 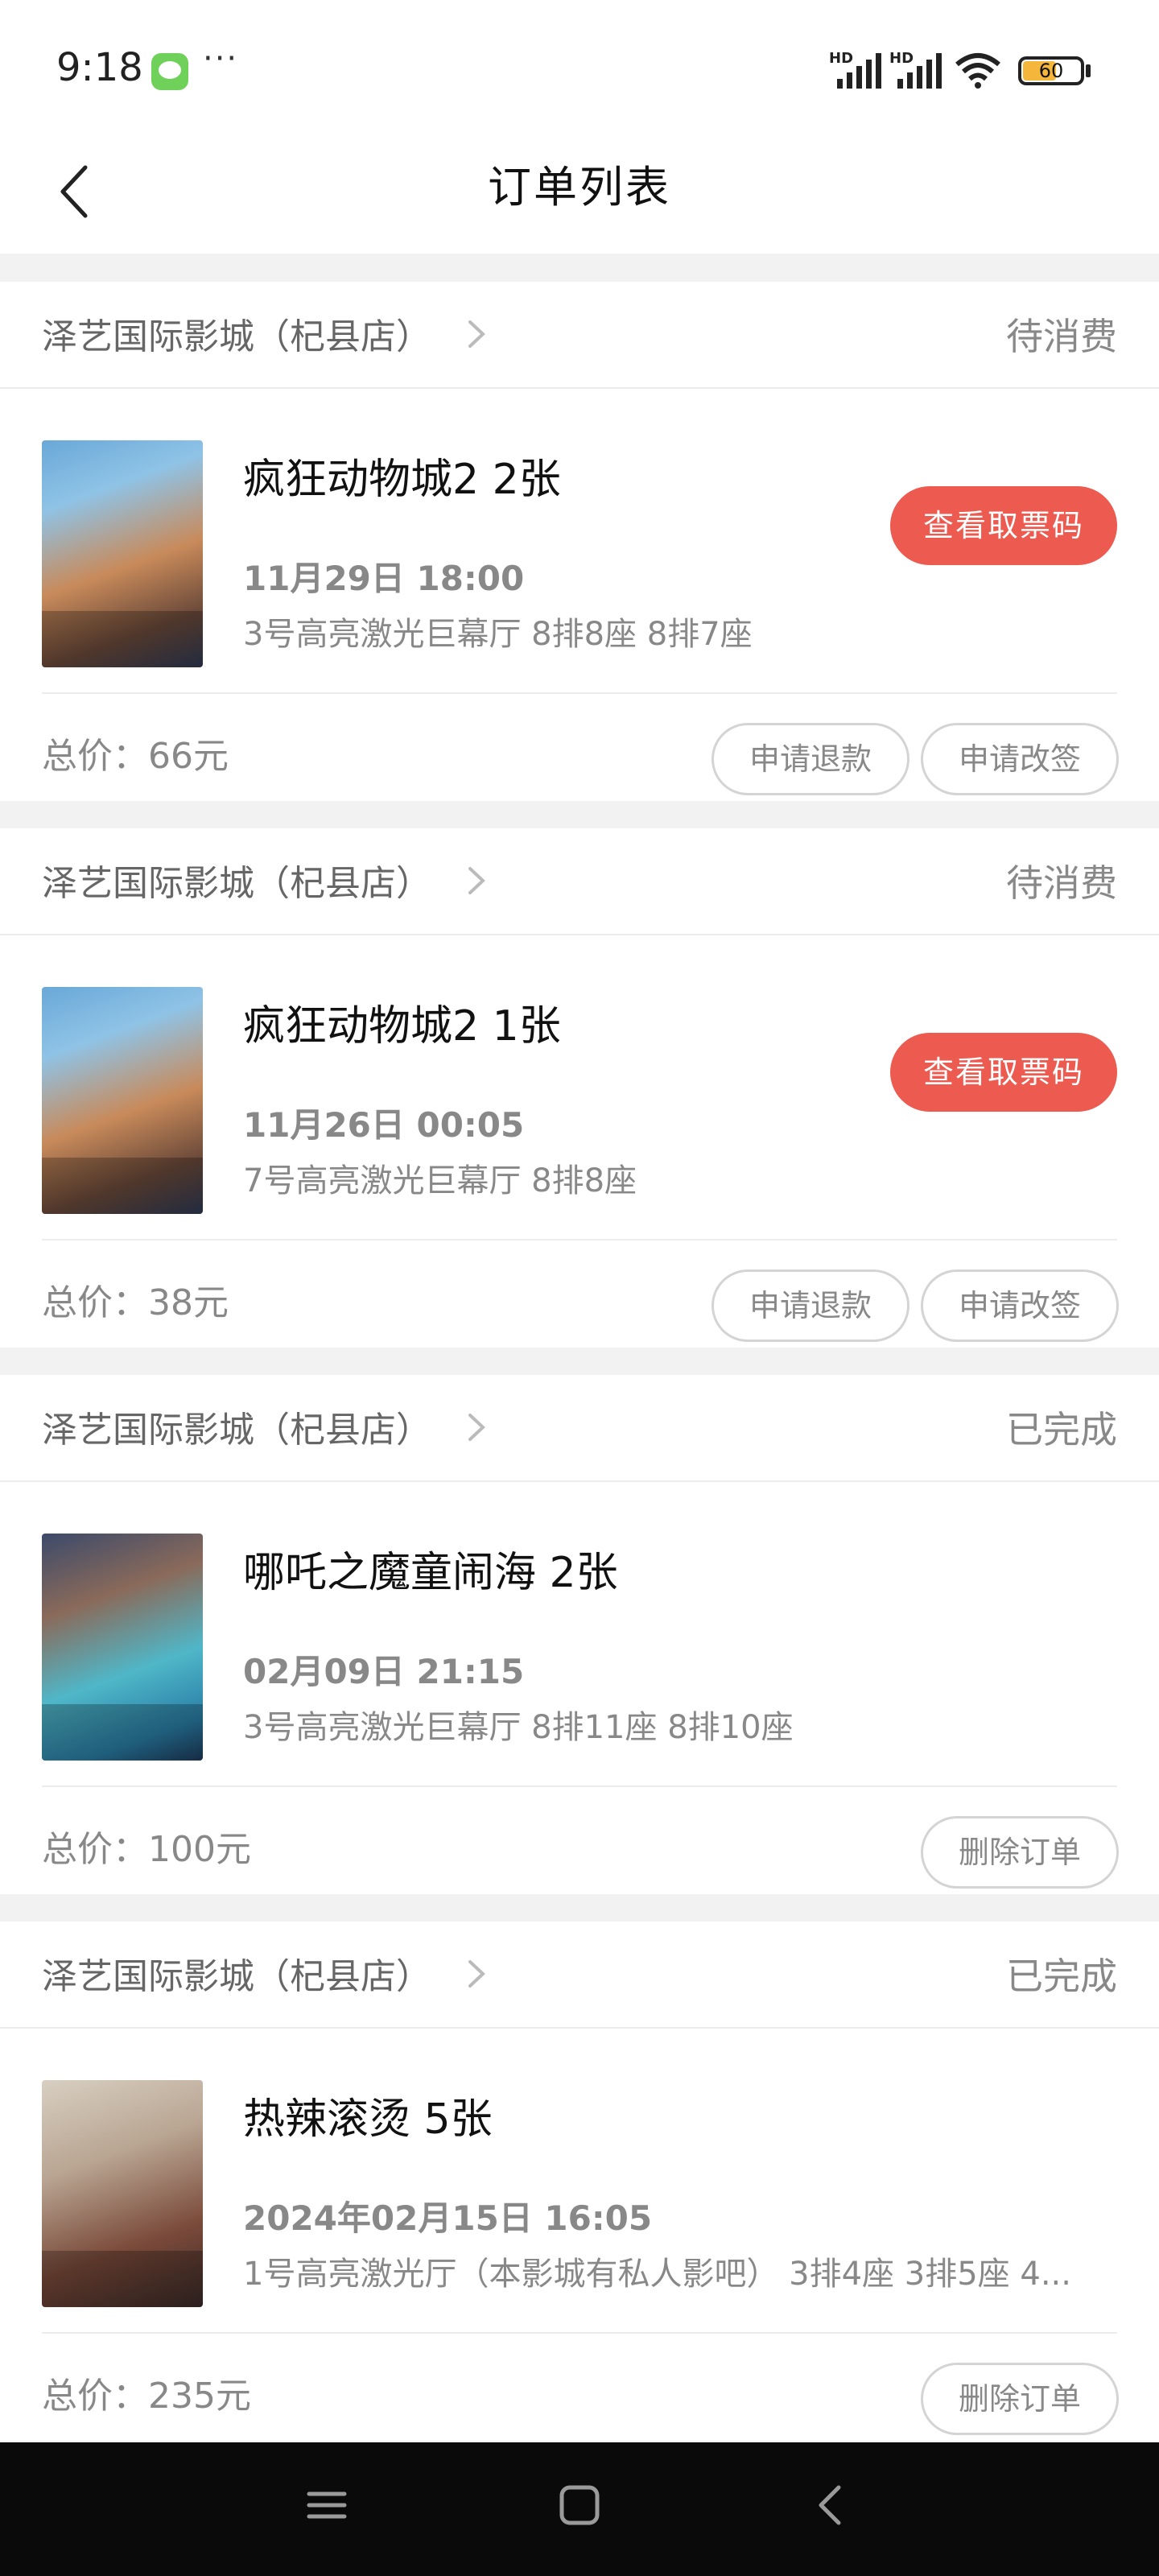 I want to click on more-notifications-icon: ···, so click(x=221, y=58).